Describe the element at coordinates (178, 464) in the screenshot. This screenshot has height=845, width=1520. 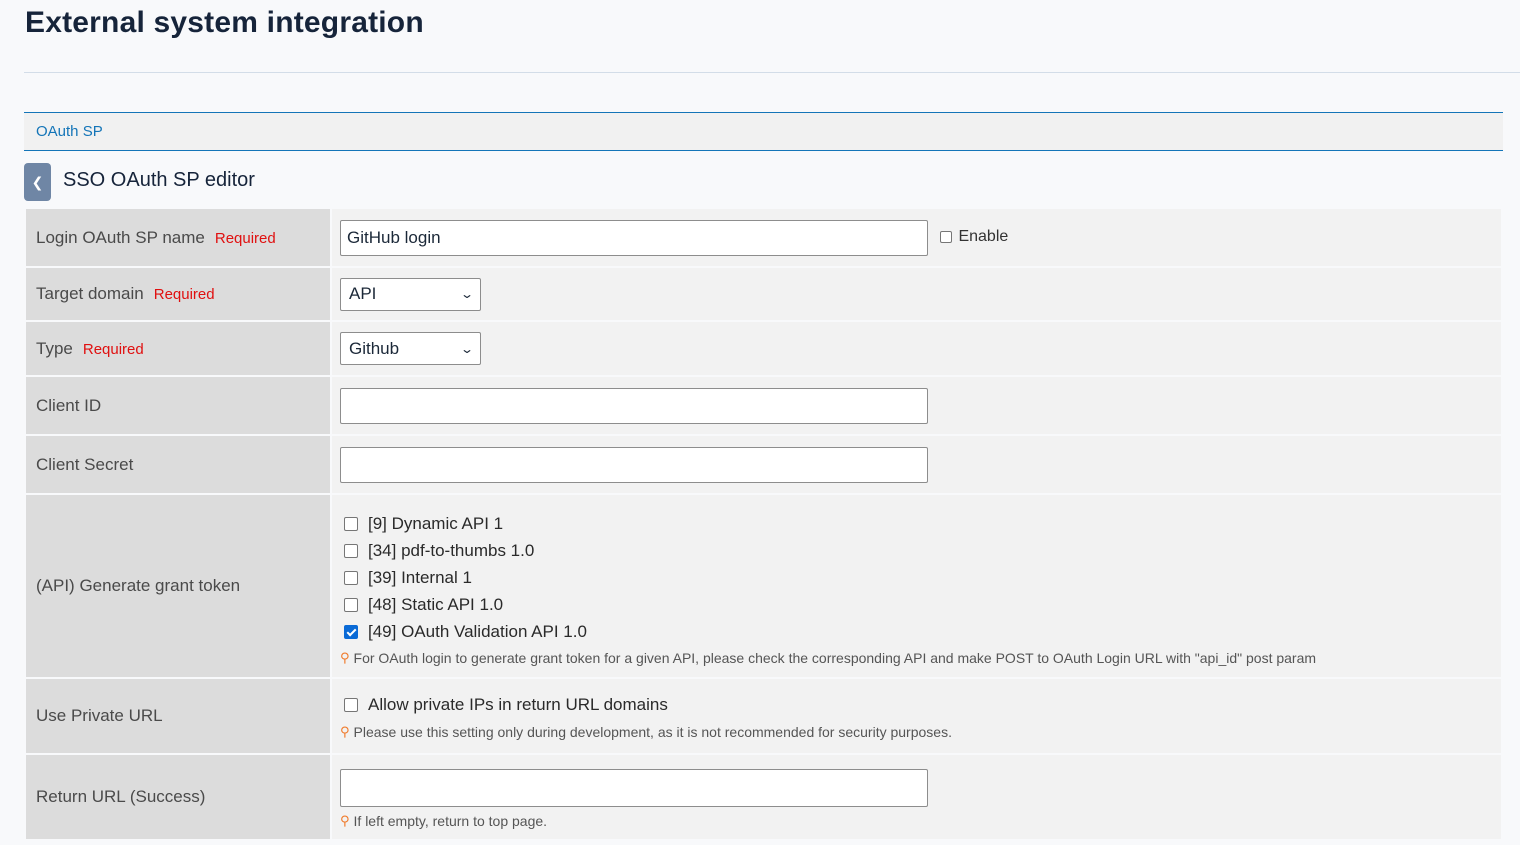
I see `field-label: Client Secret` at that location.